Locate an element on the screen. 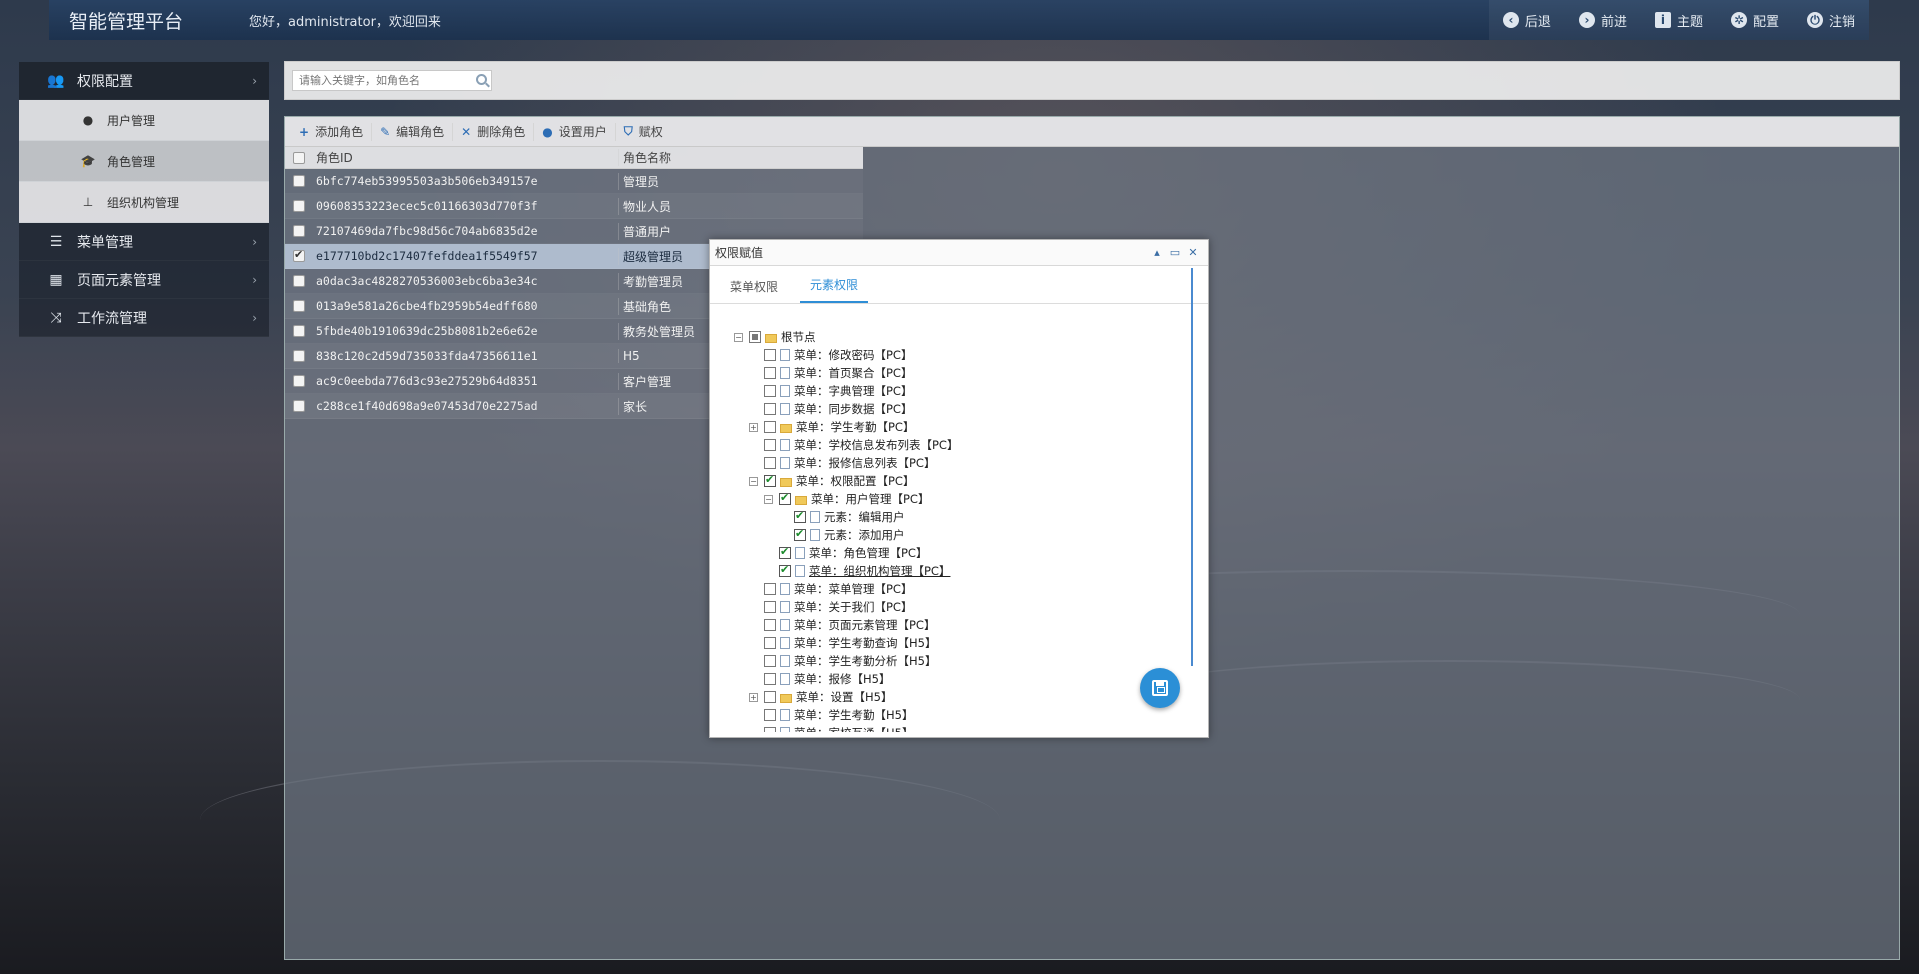 This screenshot has height=974, width=1919. tree-node-label: 菜单：报修【H5】 is located at coordinates (842, 679).